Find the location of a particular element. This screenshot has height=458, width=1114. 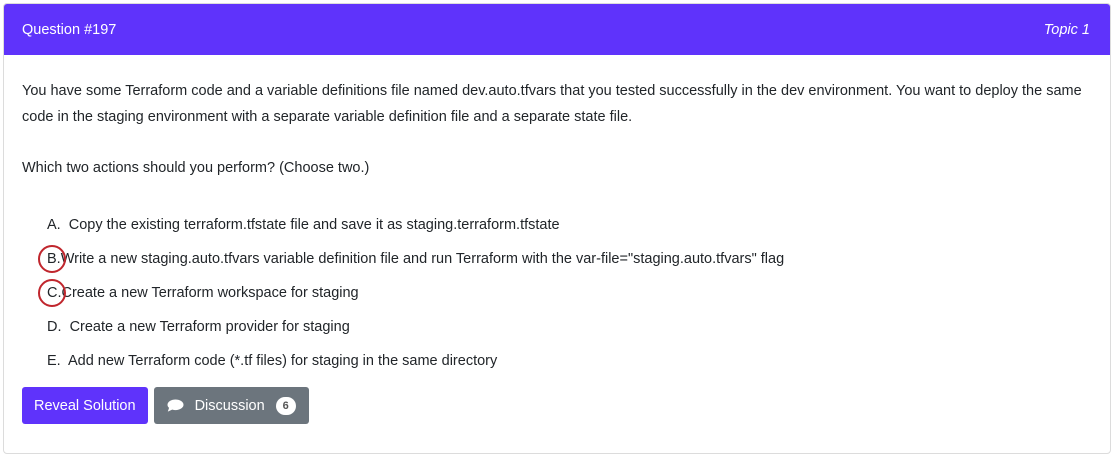

discussion-button: Discussion 6 is located at coordinates (231, 405).